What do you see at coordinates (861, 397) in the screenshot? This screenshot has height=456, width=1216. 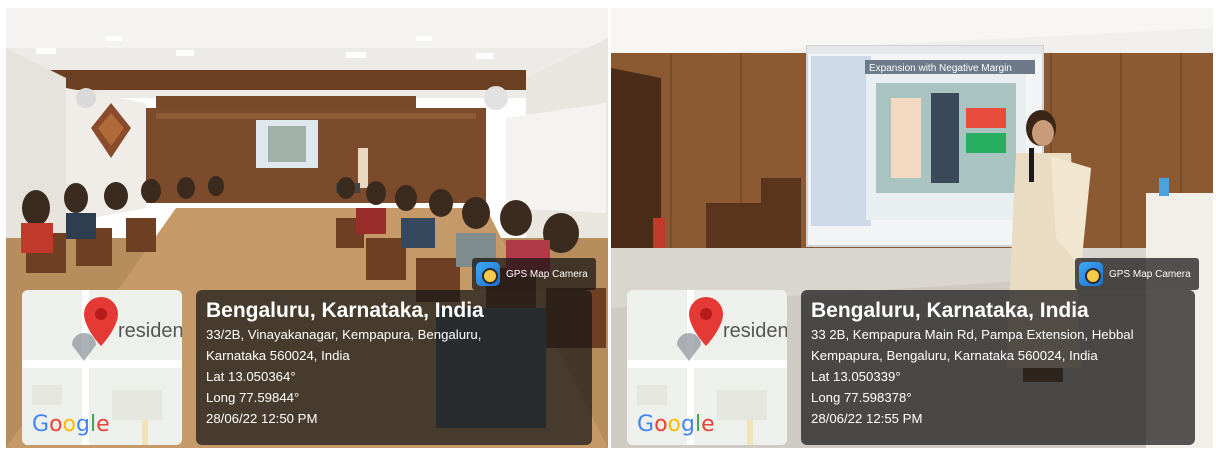 I see `longitude-text: Long 77.598378°` at bounding box center [861, 397].